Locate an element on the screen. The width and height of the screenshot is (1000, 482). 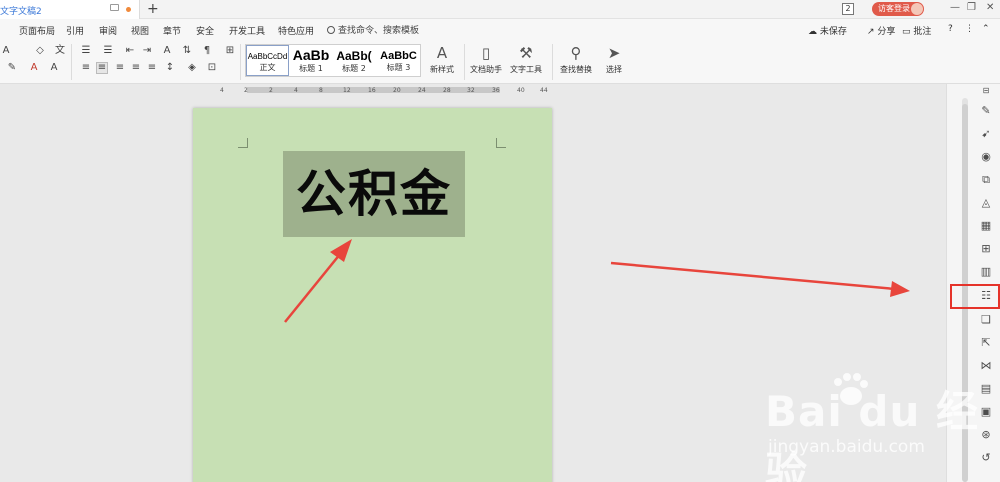
align-center-icon: ≡ is located at coordinates (102, 68).